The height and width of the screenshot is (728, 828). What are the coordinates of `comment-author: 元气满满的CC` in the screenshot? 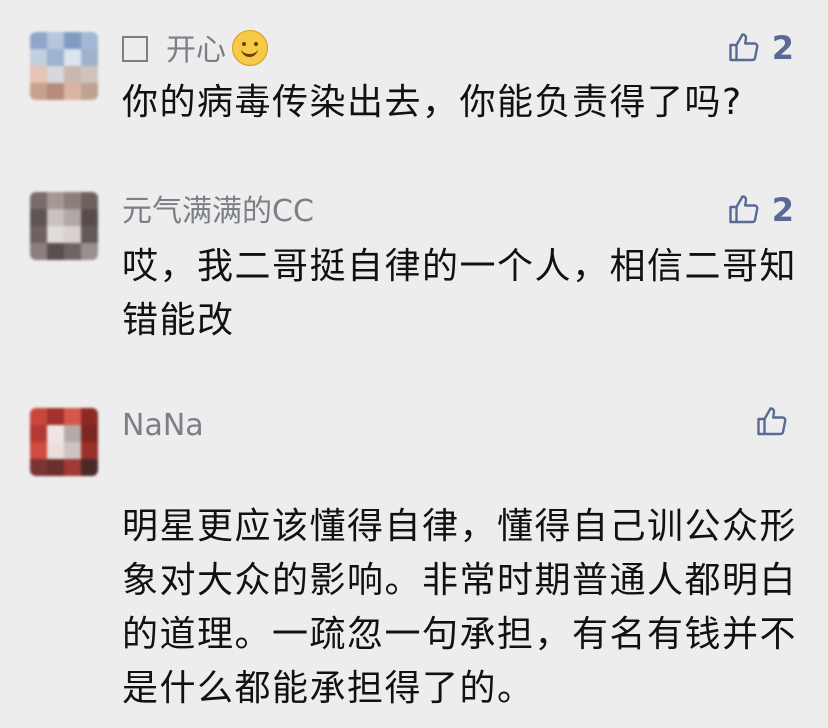 It's located at (218, 212).